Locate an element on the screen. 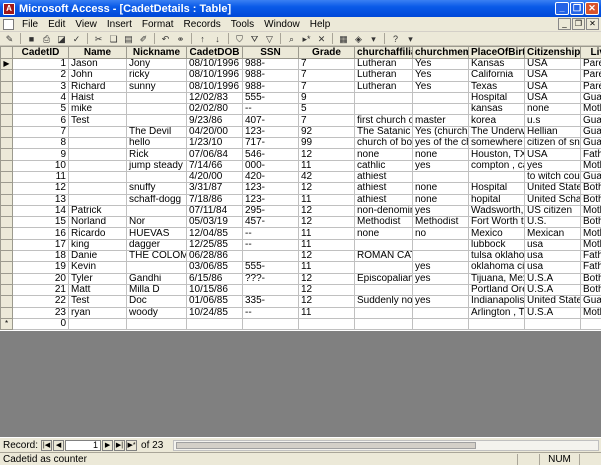 The image size is (601, 465). menu-help: Help is located at coordinates (320, 24).